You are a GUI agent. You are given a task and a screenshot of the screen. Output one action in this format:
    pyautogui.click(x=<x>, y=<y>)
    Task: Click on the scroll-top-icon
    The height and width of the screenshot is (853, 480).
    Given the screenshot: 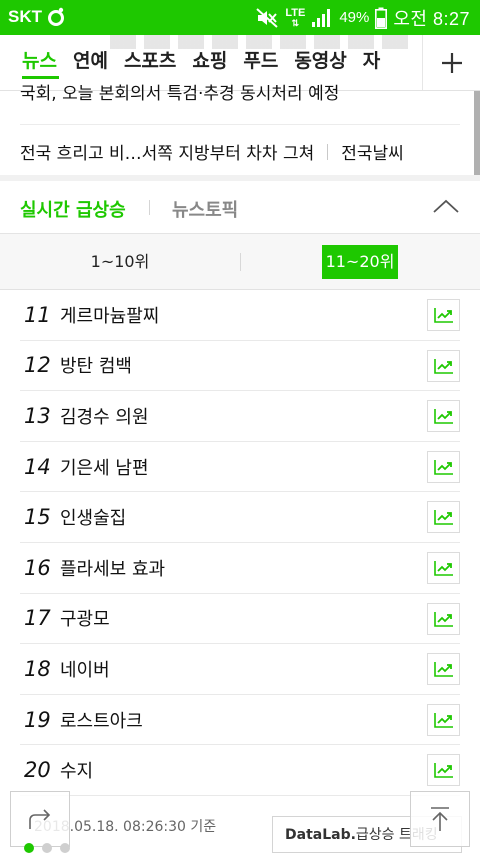 What is the action you would take?
    pyautogui.click(x=440, y=819)
    